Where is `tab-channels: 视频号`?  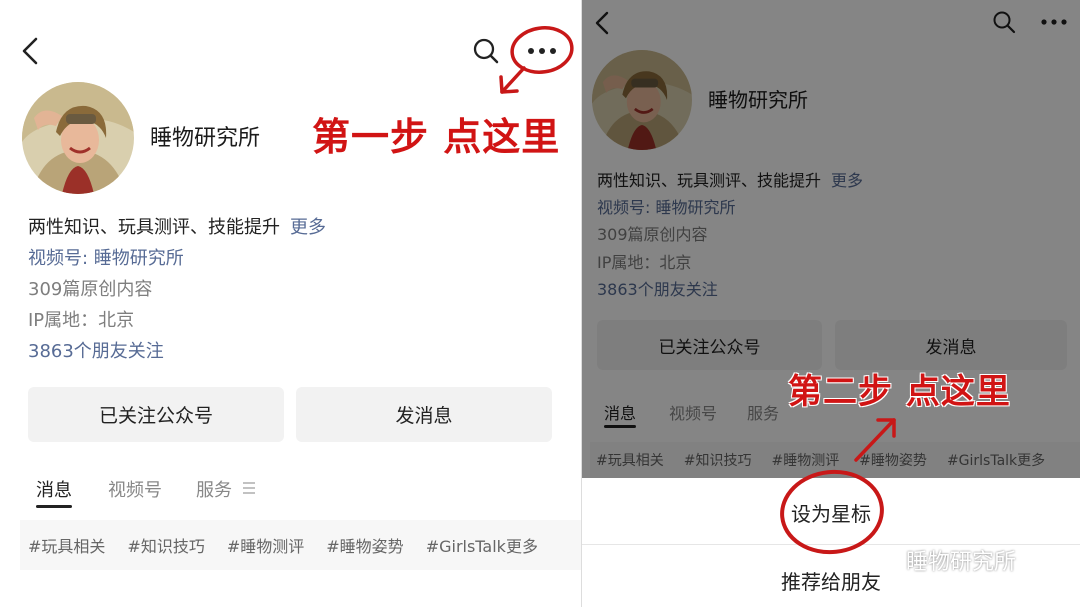 tab-channels: 视频号 is located at coordinates (135, 489).